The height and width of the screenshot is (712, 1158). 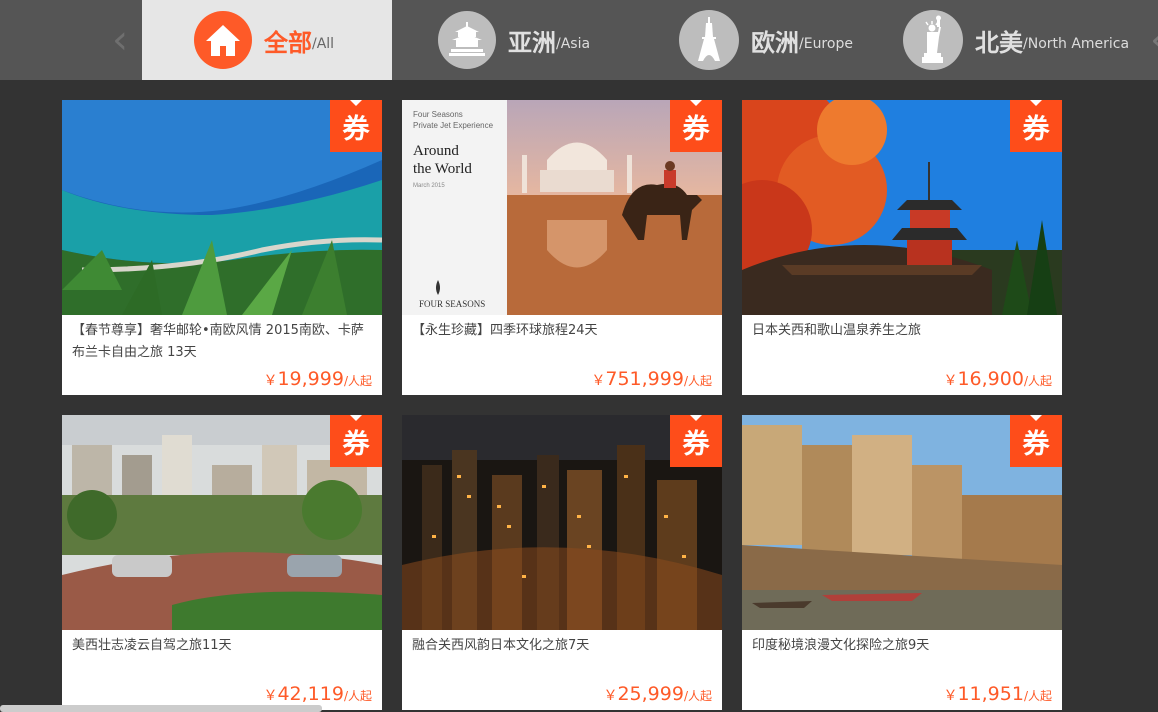 I want to click on product-card: 券 日本关西和歌山温泉养生之旅 ￥16,900/人起, so click(x=902, y=247).